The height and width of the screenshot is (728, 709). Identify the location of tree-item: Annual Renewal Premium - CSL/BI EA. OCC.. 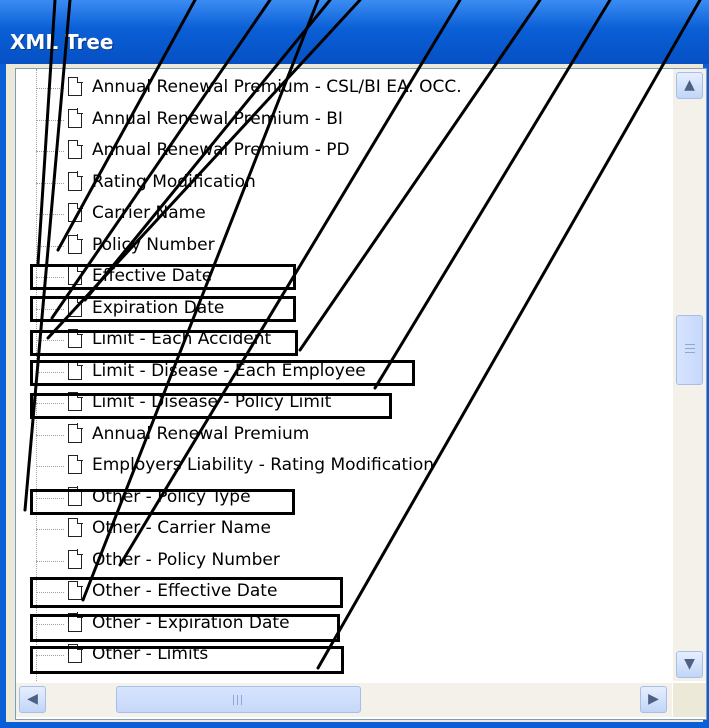
(344, 88).